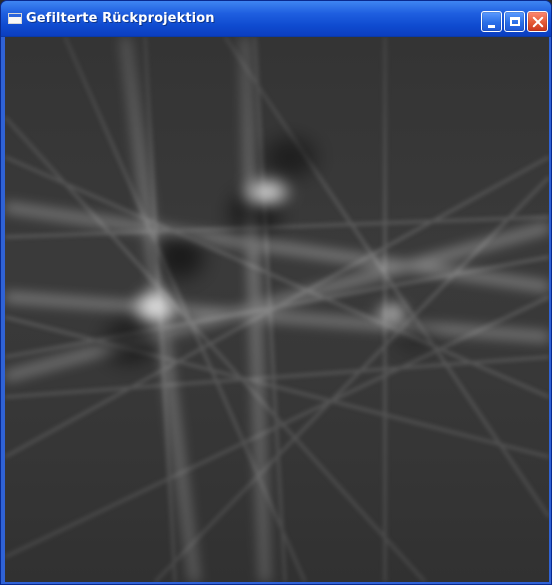 This screenshot has height=585, width=552. I want to click on minimize-icon, so click(491, 26).